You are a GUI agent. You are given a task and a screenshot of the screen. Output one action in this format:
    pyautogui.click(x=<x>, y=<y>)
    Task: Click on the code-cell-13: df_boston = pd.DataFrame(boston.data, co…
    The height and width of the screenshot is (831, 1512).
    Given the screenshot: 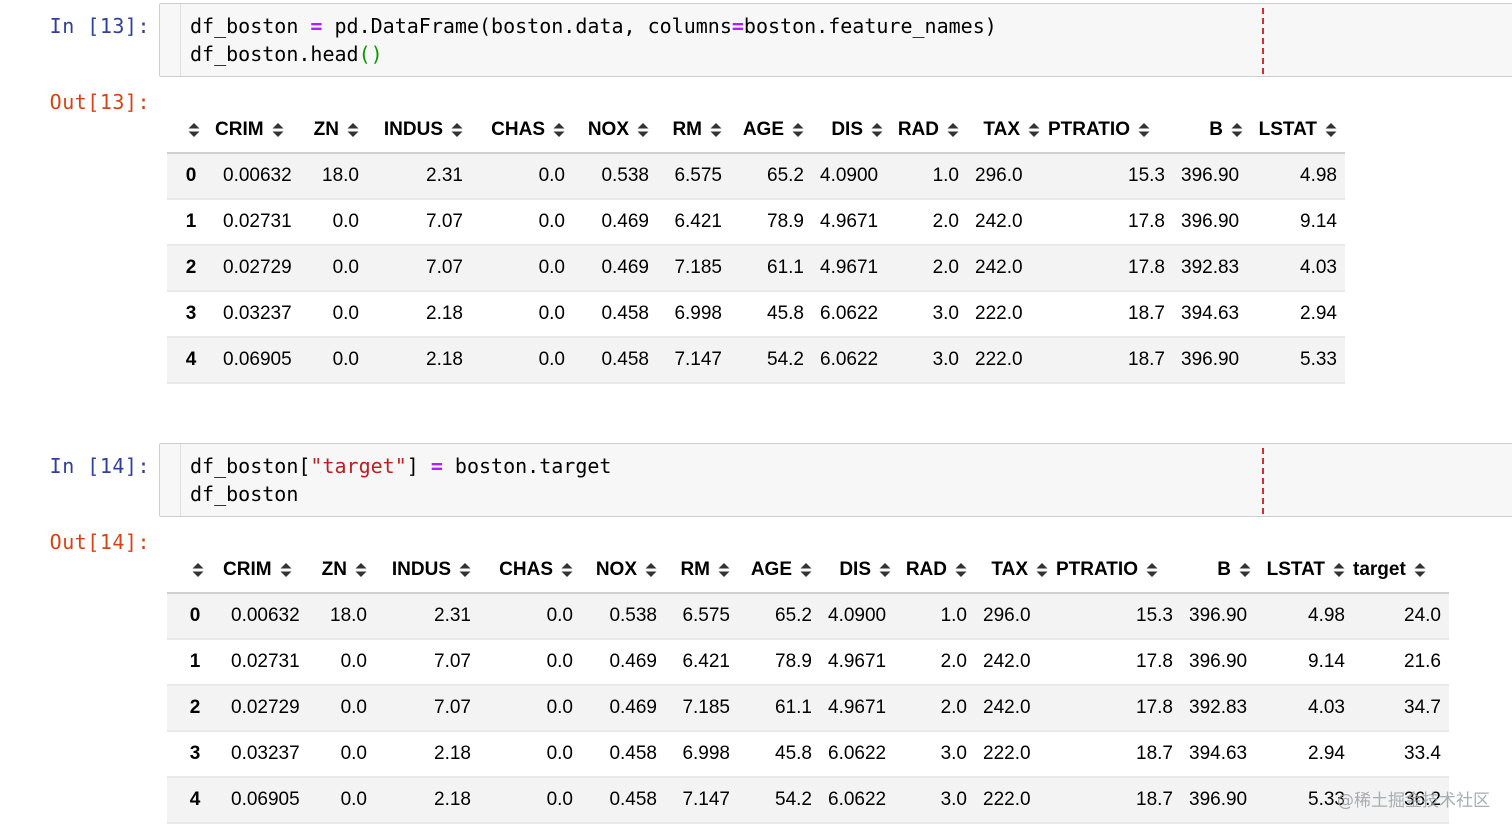 What is the action you would take?
    pyautogui.click(x=835, y=40)
    